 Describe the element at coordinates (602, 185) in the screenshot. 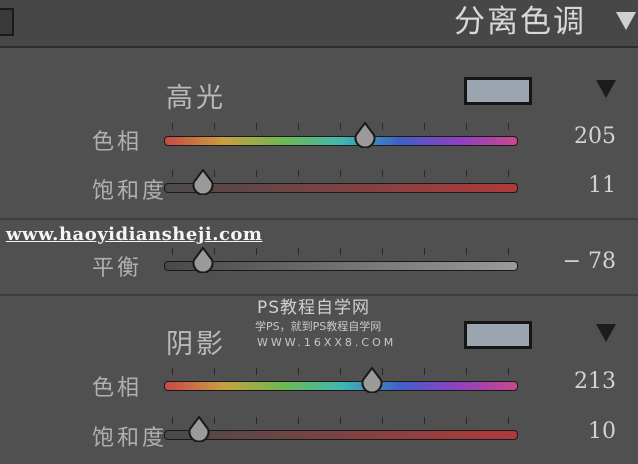

I see `highlights-saturation-value: 11` at that location.